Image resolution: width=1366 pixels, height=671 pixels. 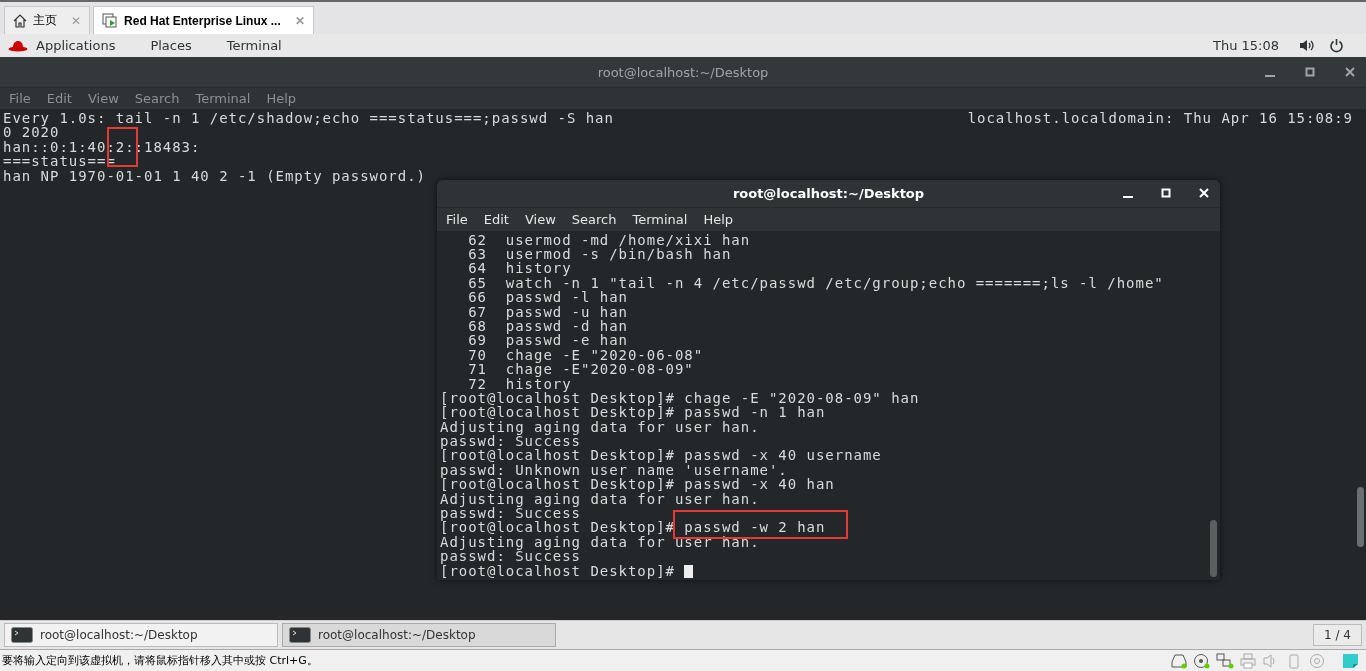 What do you see at coordinates (76, 45) in the screenshot?
I see `top-menu-item: Applications` at bounding box center [76, 45].